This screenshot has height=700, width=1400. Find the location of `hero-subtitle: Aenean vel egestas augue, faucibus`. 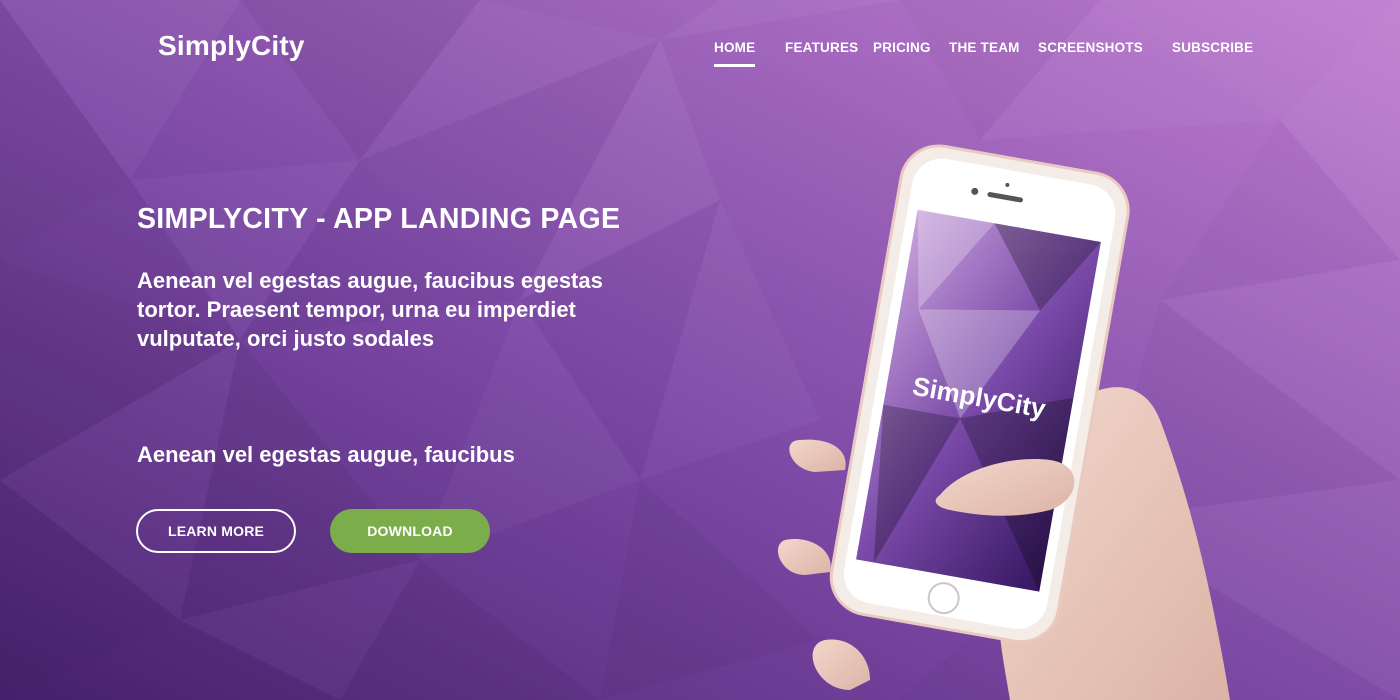

hero-subtitle: Aenean vel egestas augue, faucibus is located at coordinates (326, 454).